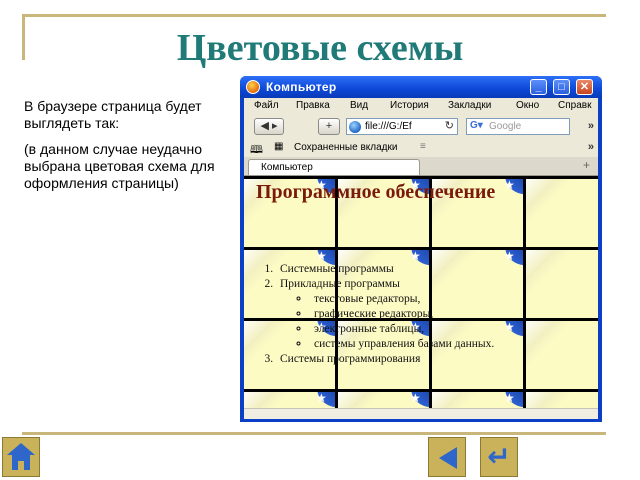 The height and width of the screenshot is (480, 640). I want to click on search-box: G▾ Google, so click(518, 126).